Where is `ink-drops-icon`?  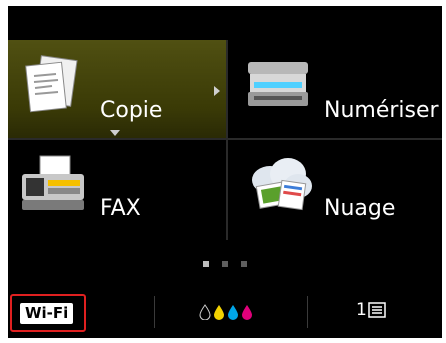
ink-drops-icon is located at coordinates (225, 312).